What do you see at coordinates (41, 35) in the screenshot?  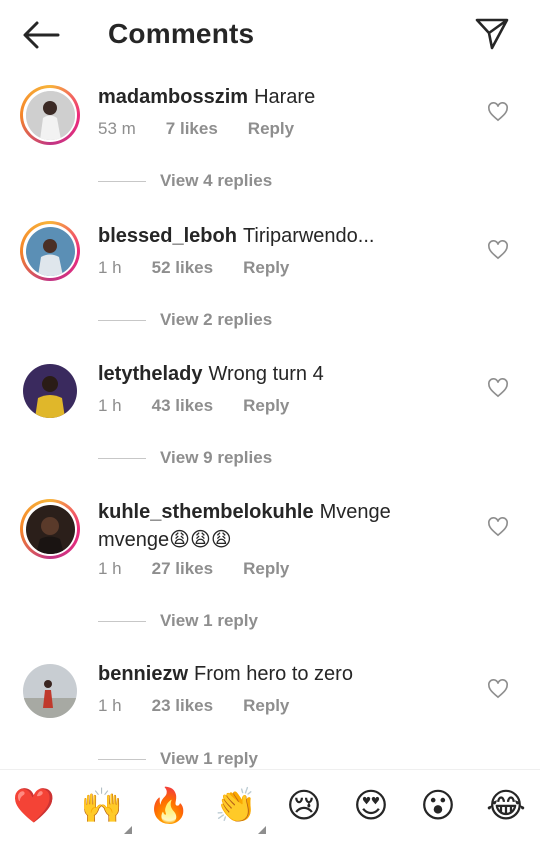 I see `back-arrow-icon` at bounding box center [41, 35].